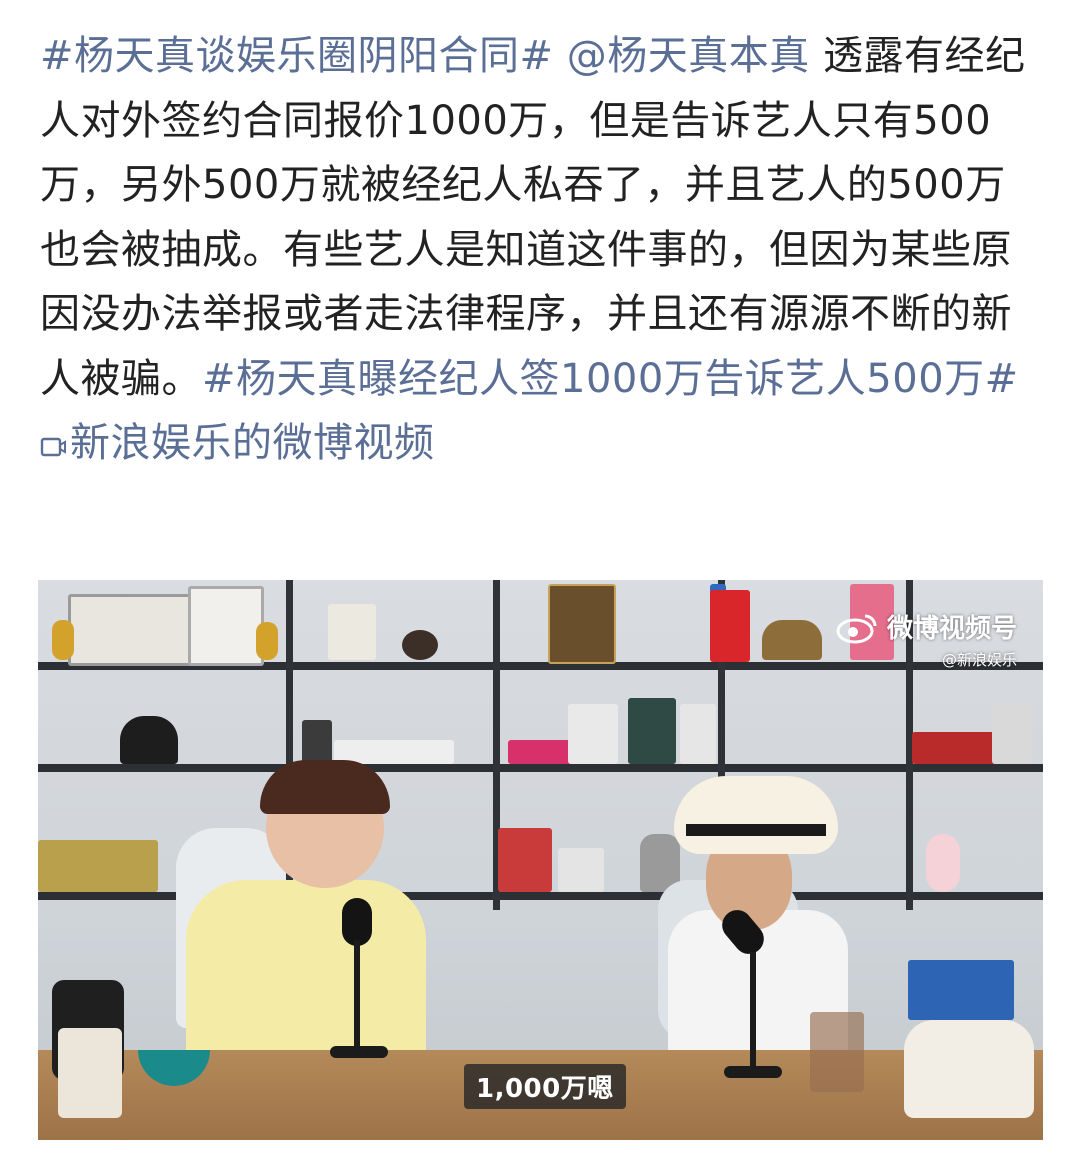 The height and width of the screenshot is (1167, 1080). I want to click on red-cups, so click(957, 748).